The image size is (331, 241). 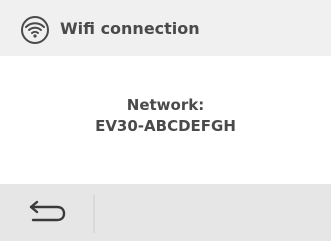 I want to click on footer-divider, so click(x=94, y=214).